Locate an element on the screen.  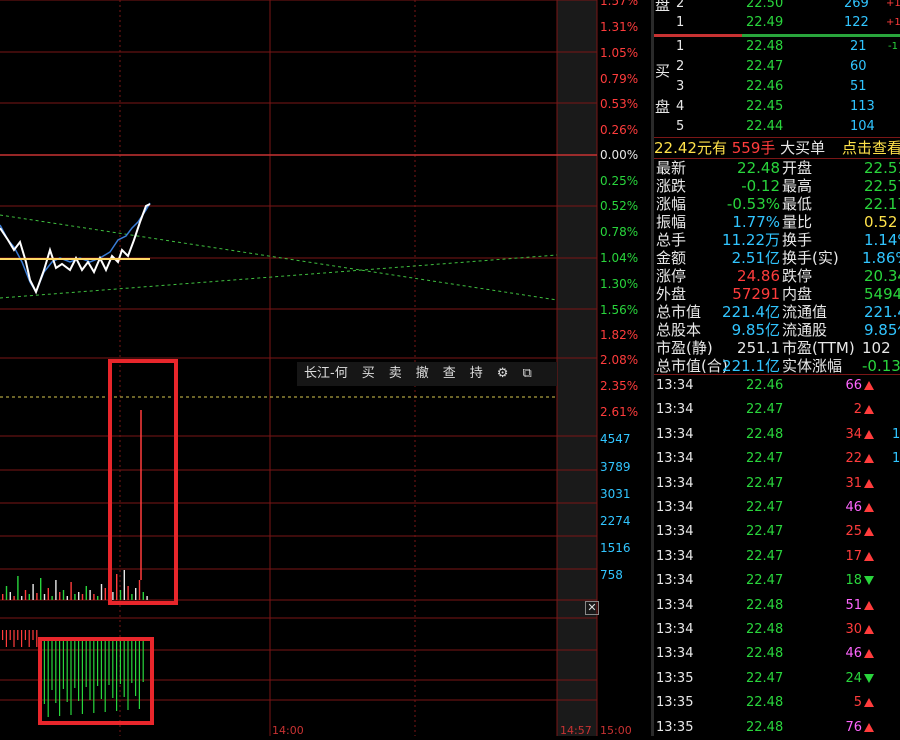
tick-row: 13:34 22.48 34 1 is located at coordinates (777, 435).